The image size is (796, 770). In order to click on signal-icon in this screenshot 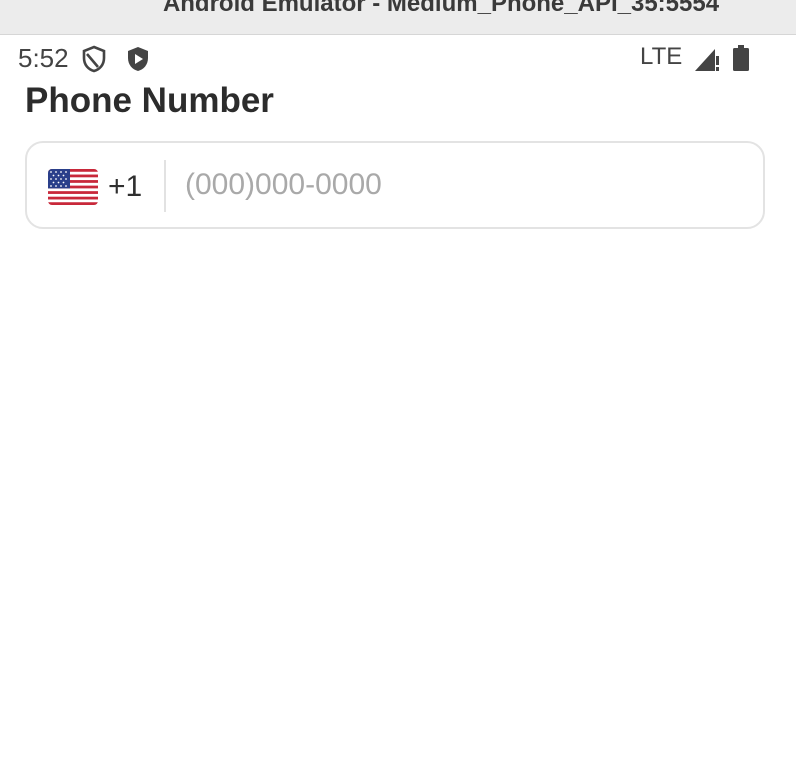, I will do `click(707, 60)`.